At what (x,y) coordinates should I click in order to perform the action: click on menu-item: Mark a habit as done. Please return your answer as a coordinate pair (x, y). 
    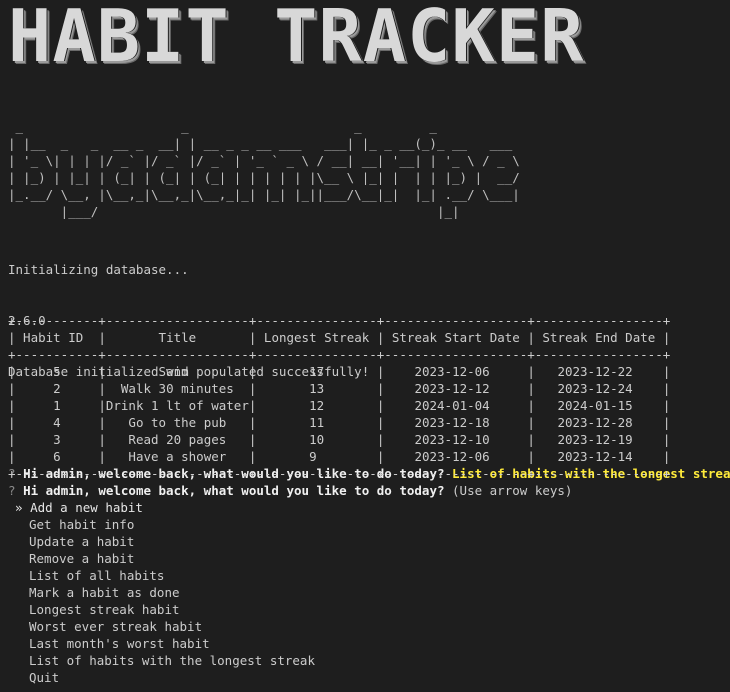
    Looking at the image, I should click on (161, 592).